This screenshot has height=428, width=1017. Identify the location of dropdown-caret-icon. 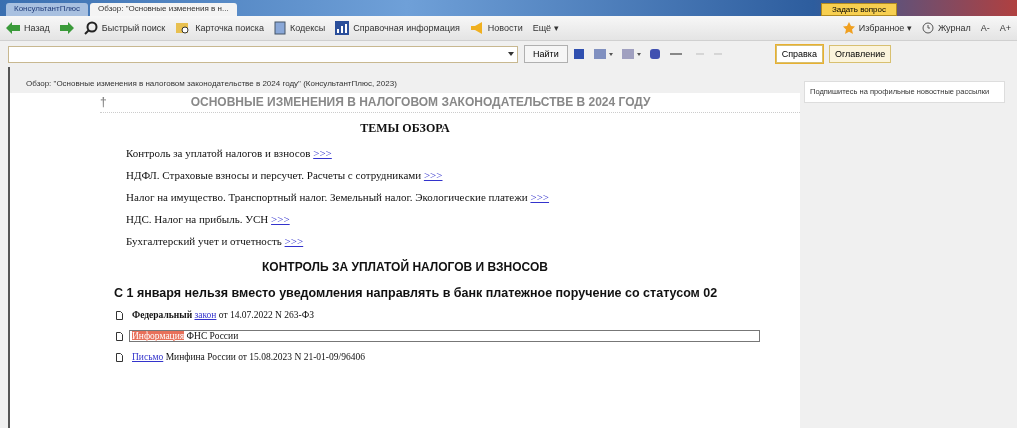
(511, 54).